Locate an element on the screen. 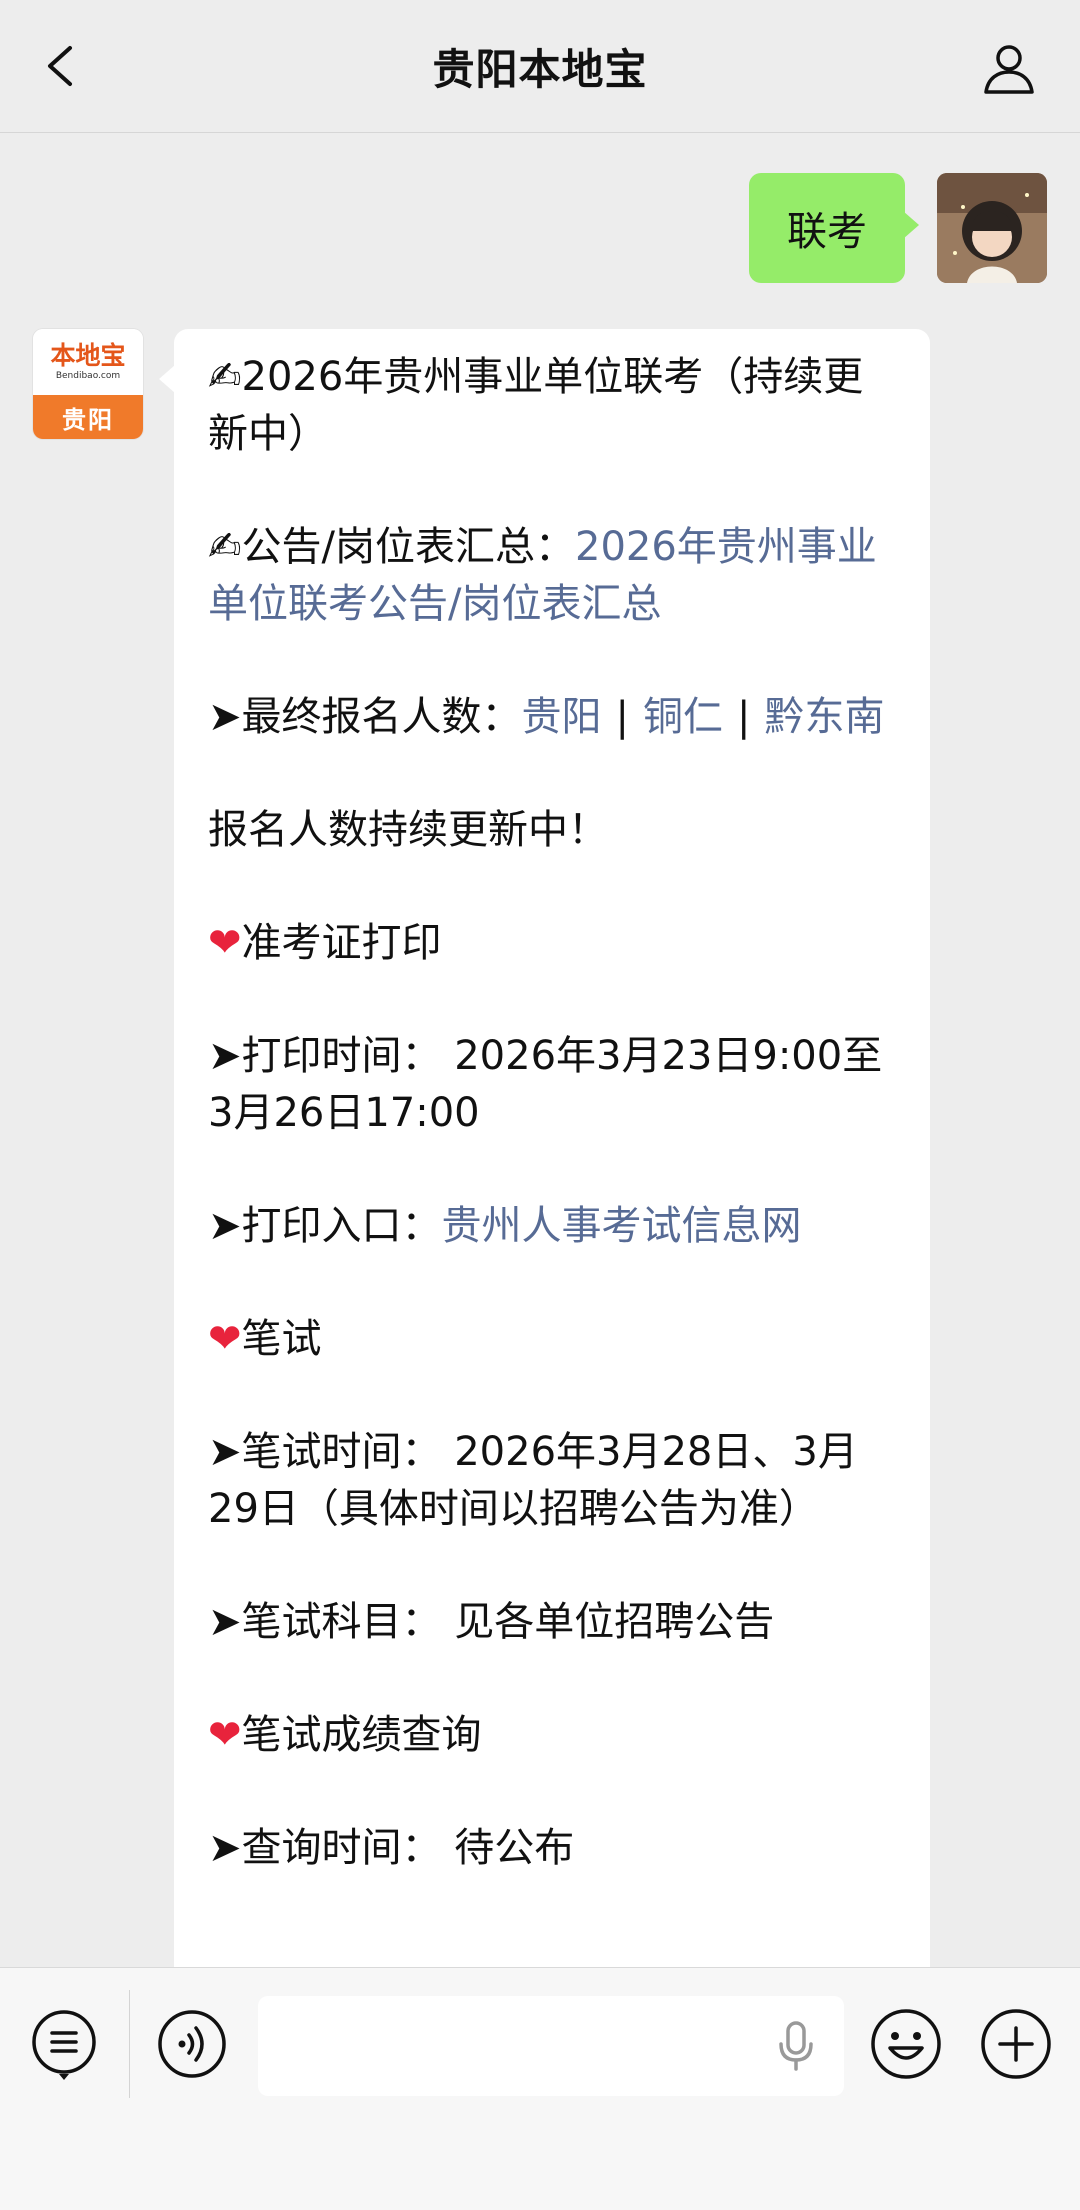 Image resolution: width=1080 pixels, height=2210 pixels. brand-logo: 本地宝 Bendibao.com is located at coordinates (88, 362).